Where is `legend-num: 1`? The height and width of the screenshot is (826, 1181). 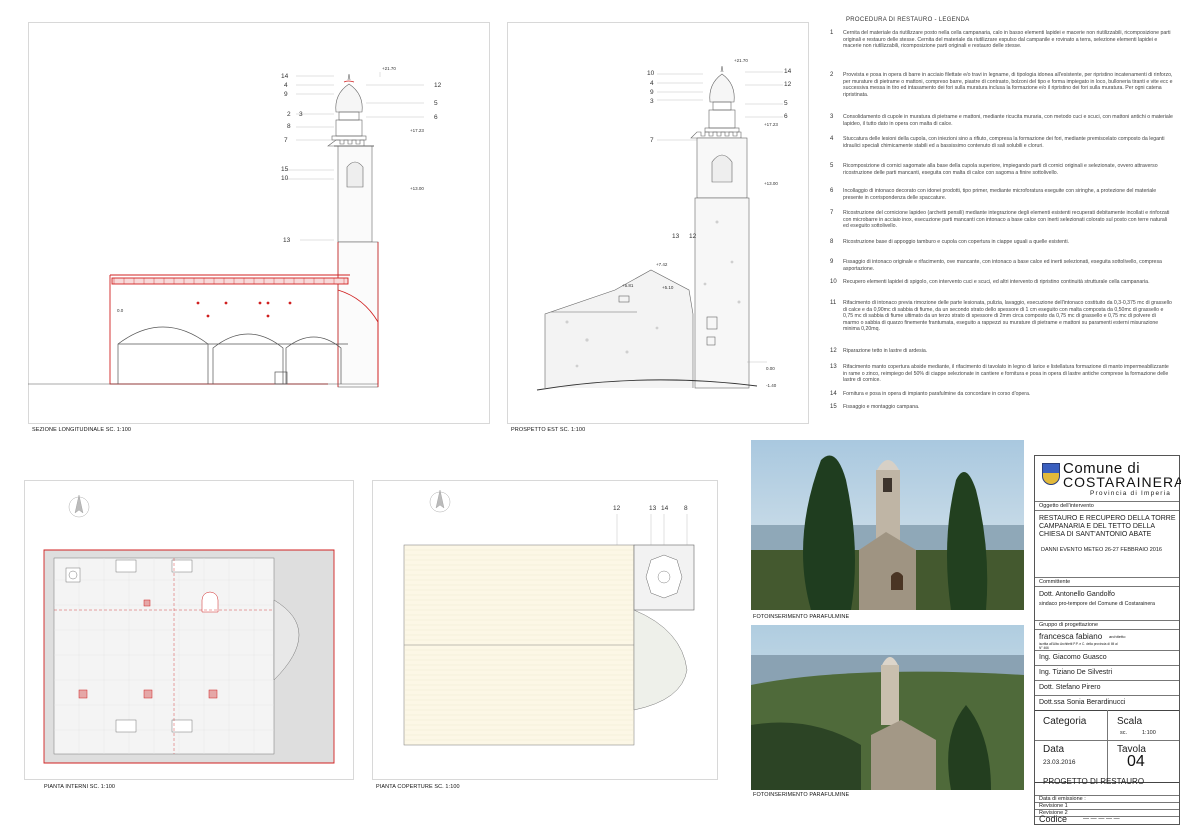
legend-num: 1 is located at coordinates (832, 33).